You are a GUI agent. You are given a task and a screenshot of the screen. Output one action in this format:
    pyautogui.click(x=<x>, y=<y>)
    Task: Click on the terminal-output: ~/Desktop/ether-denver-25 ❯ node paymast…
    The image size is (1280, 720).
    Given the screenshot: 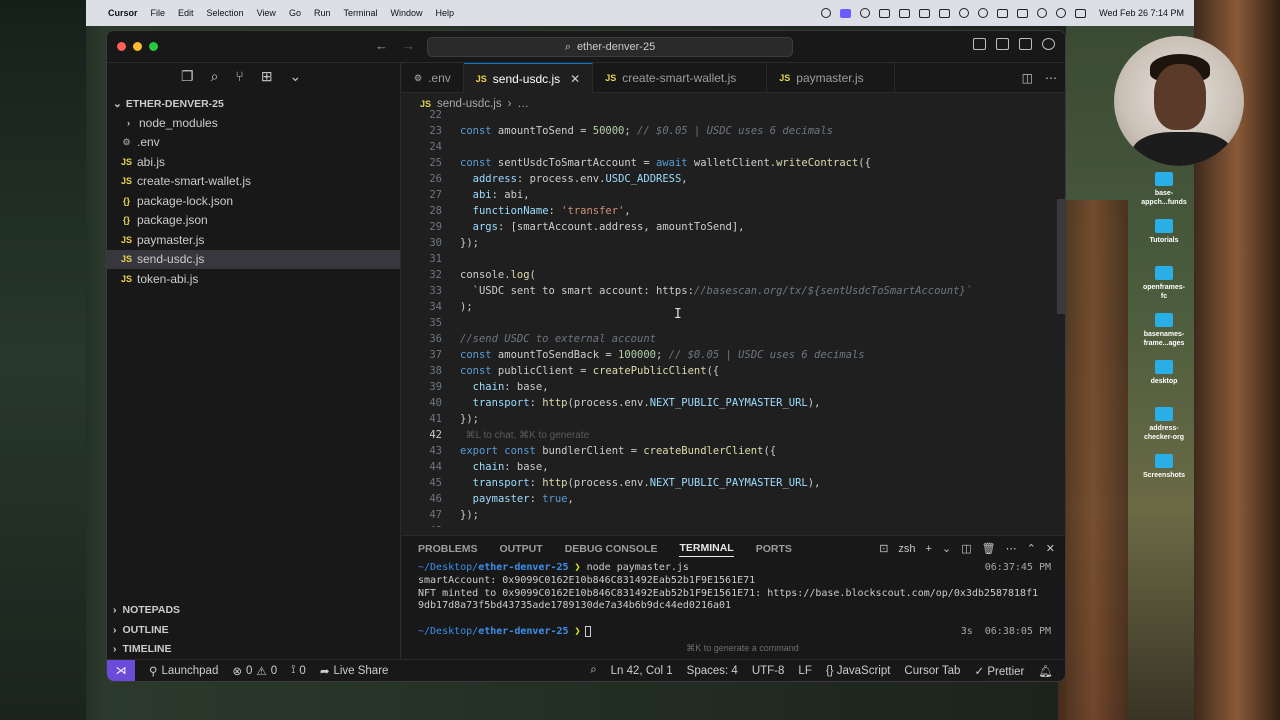 What is the action you would take?
    pyautogui.click(x=733, y=608)
    